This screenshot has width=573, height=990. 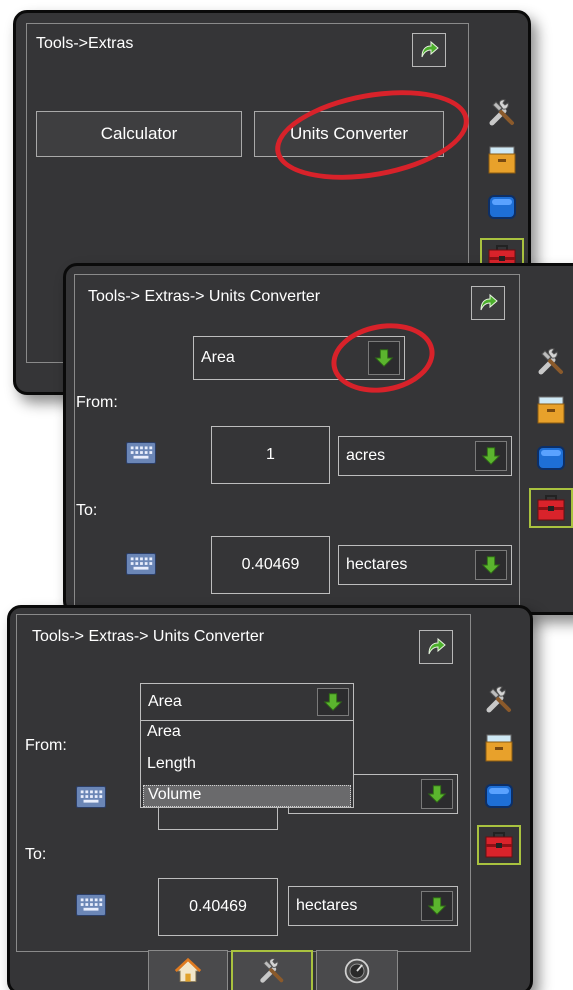 I want to click on category-dropdown-button, so click(x=333, y=702).